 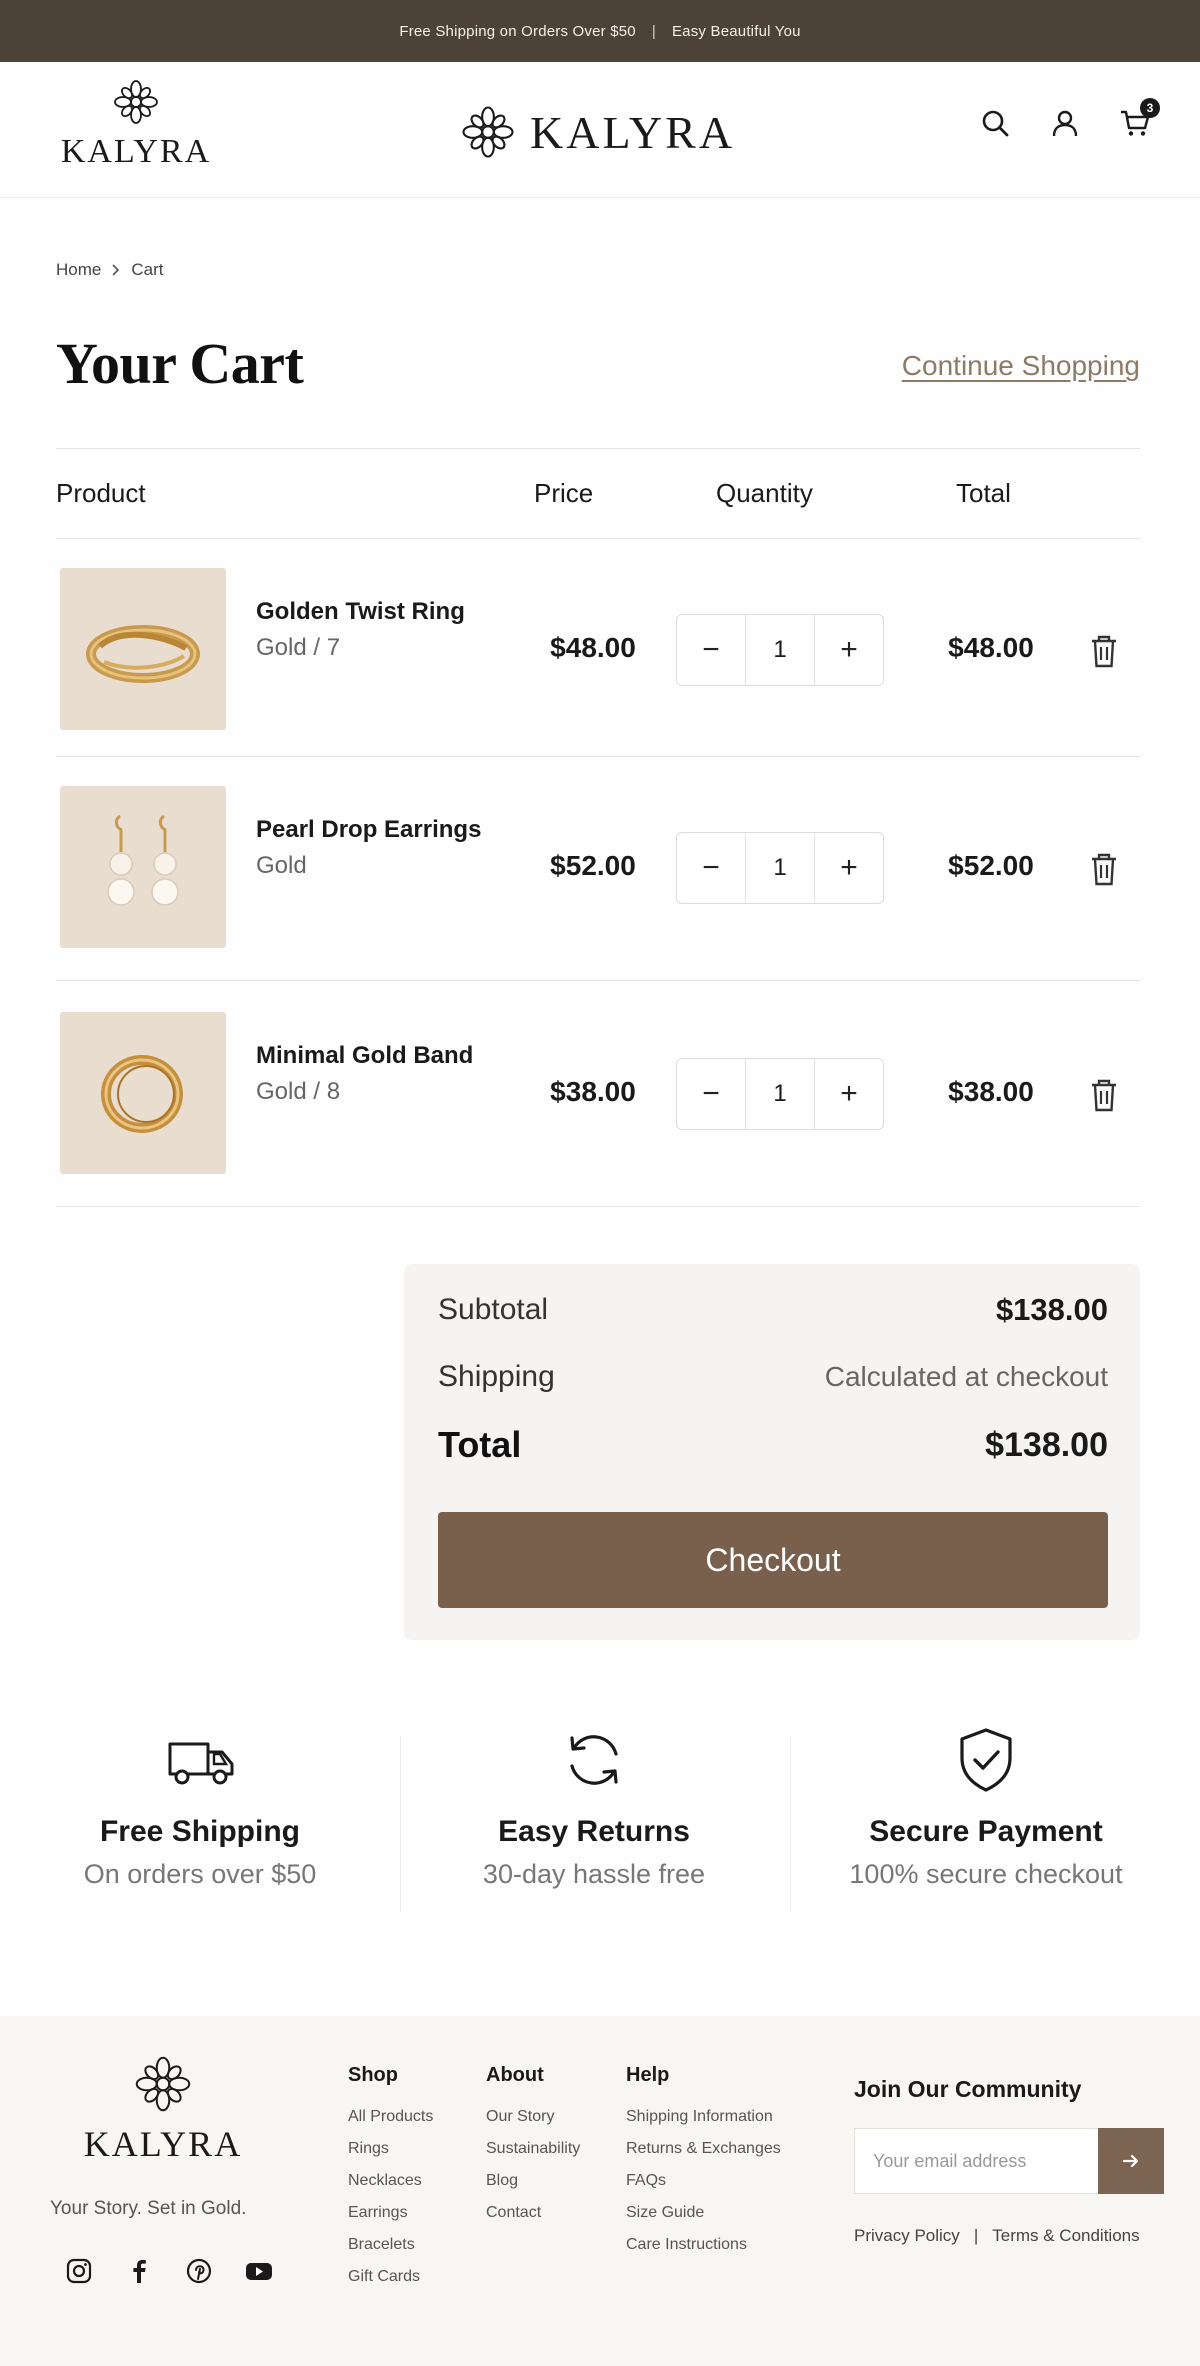 What do you see at coordinates (703, 2117) in the screenshot?
I see `footer-link: Shipping Information` at bounding box center [703, 2117].